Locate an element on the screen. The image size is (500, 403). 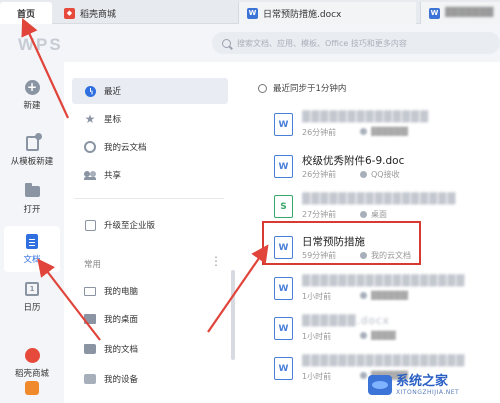
file-row: W ▓▓▓▓▓▓.docx 1小时前 ▓▓▓▓ is located at coordinates (382, 331).